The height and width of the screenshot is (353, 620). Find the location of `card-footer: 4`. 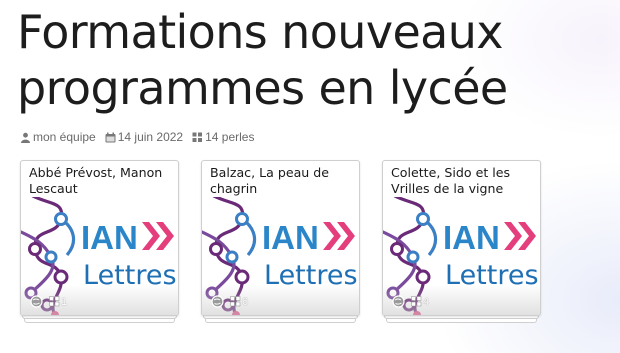

card-footer: 4 is located at coordinates (461, 300).